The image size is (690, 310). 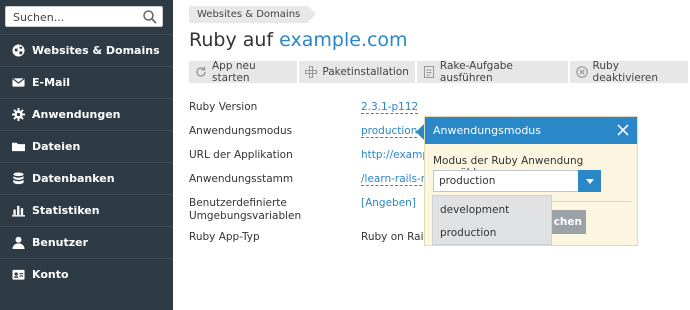 I want to click on package-install-button: Paketinstallation, so click(x=358, y=72).